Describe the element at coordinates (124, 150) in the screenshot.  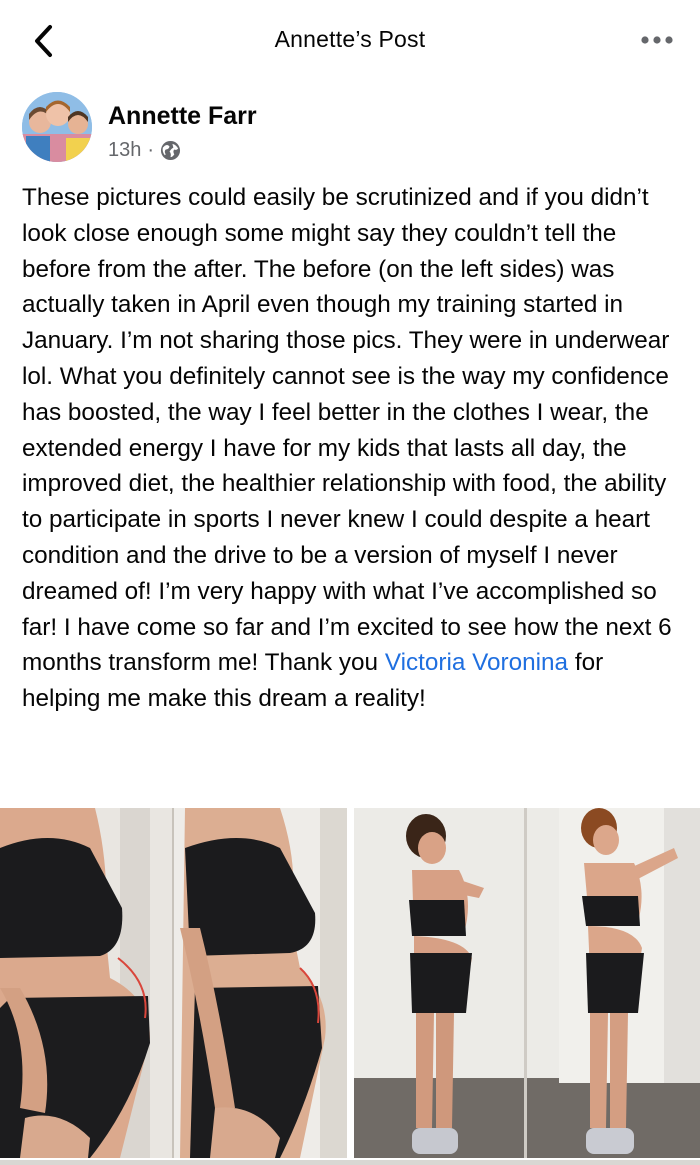
I see `post-time: 13h` at that location.